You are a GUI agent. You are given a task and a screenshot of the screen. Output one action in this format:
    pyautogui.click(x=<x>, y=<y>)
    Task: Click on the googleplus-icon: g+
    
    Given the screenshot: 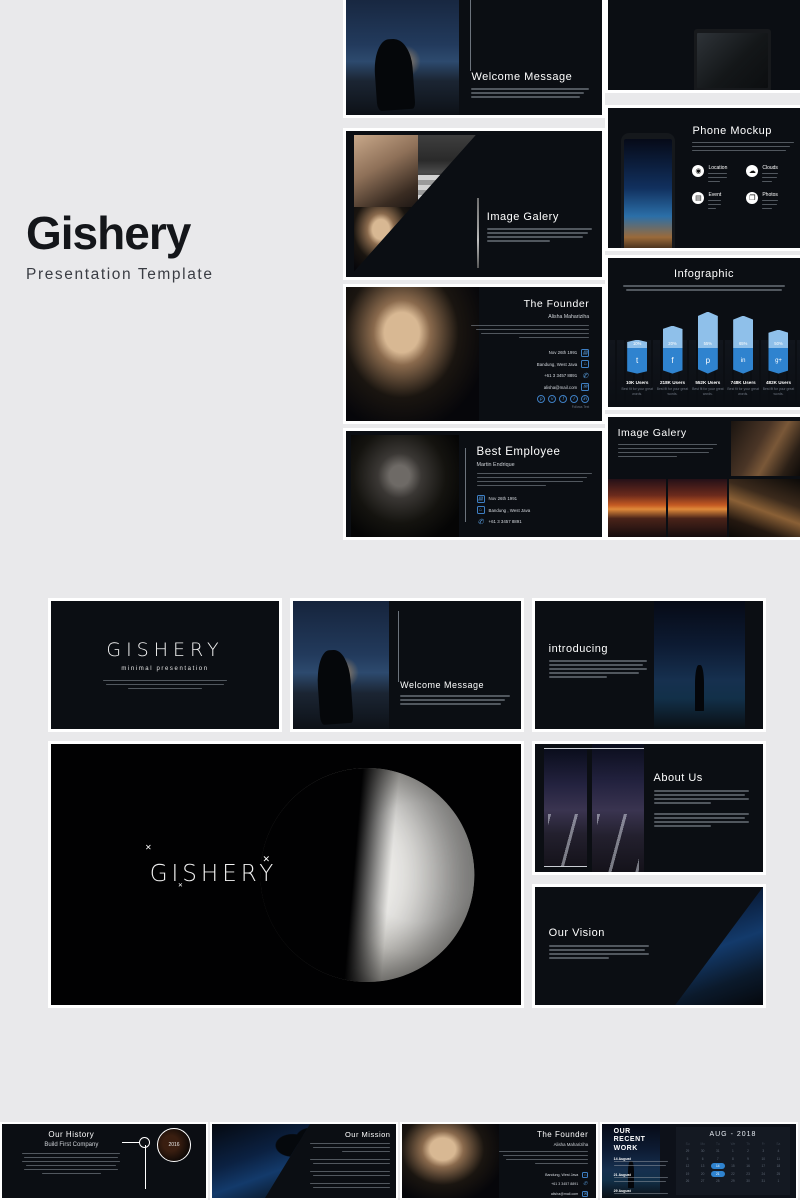 What is the action you would take?
    pyautogui.click(x=778, y=360)
    